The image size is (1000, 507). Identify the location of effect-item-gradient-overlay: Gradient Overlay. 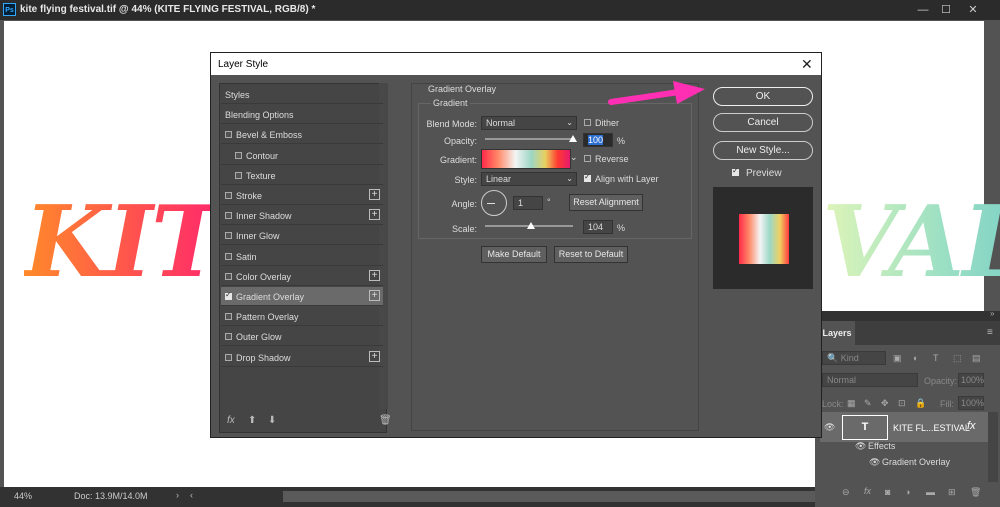
(916, 462).